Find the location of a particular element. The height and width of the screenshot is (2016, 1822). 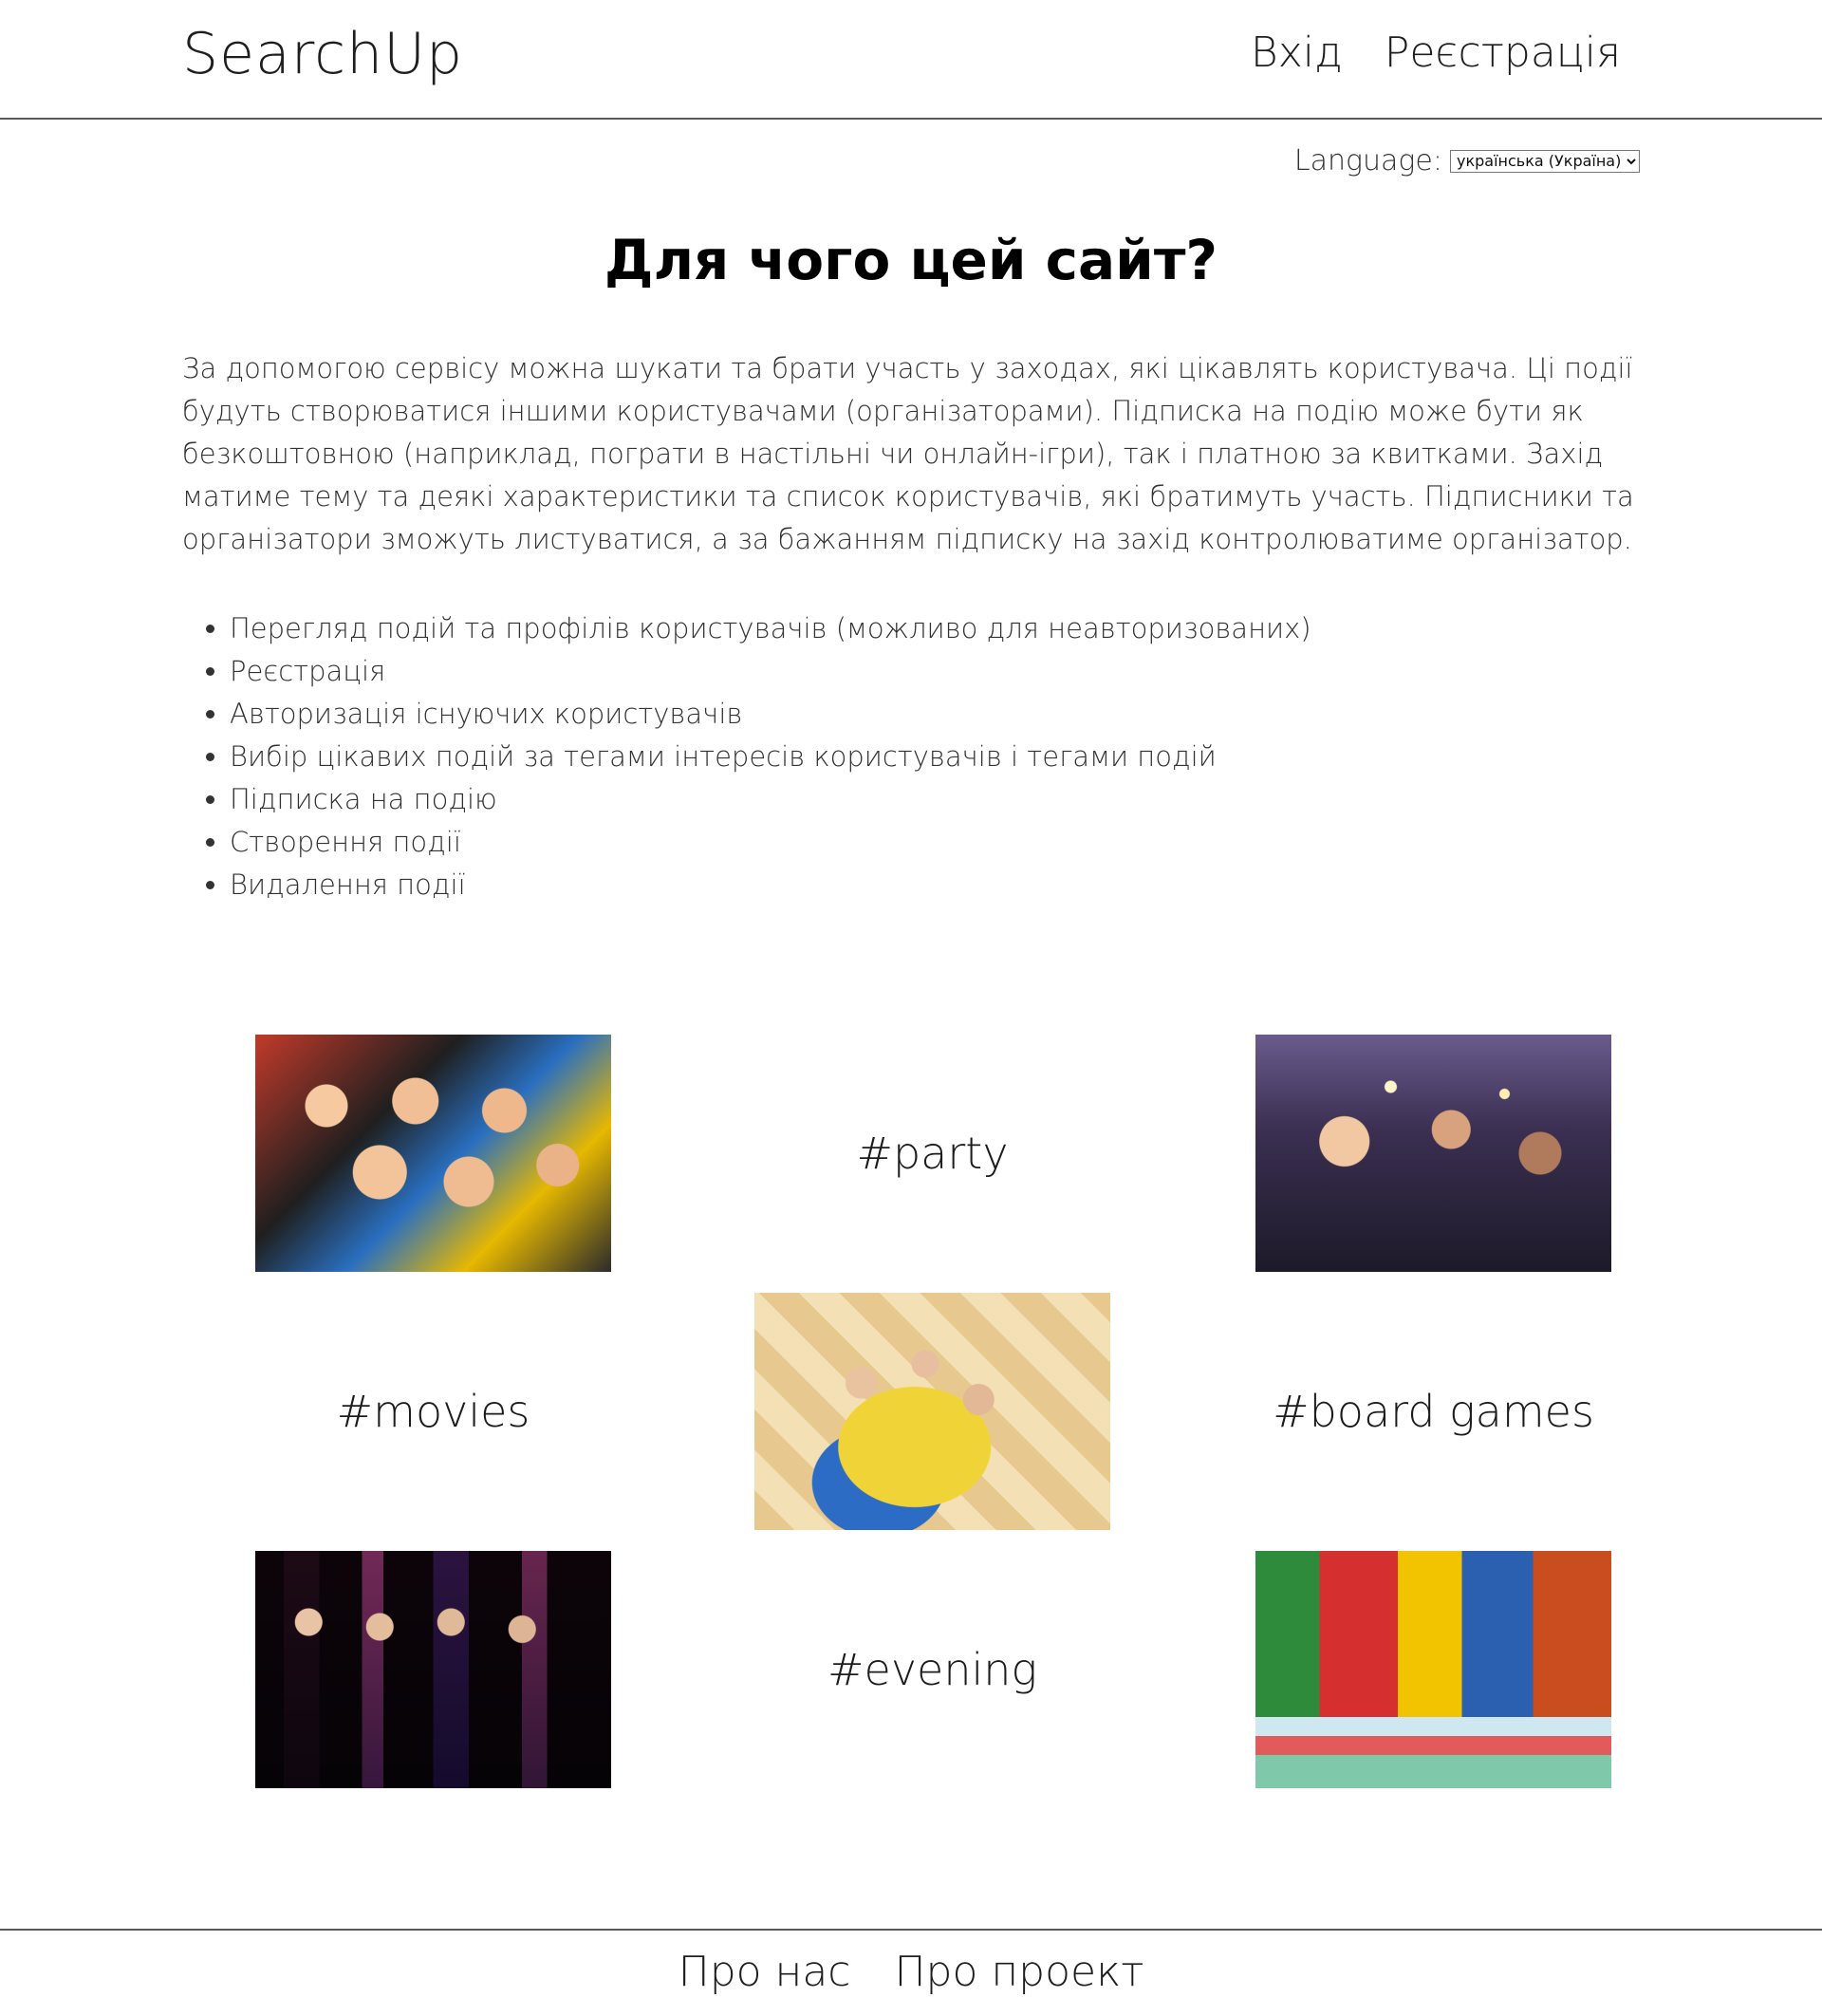

tag-movies: #movies is located at coordinates (433, 1412).